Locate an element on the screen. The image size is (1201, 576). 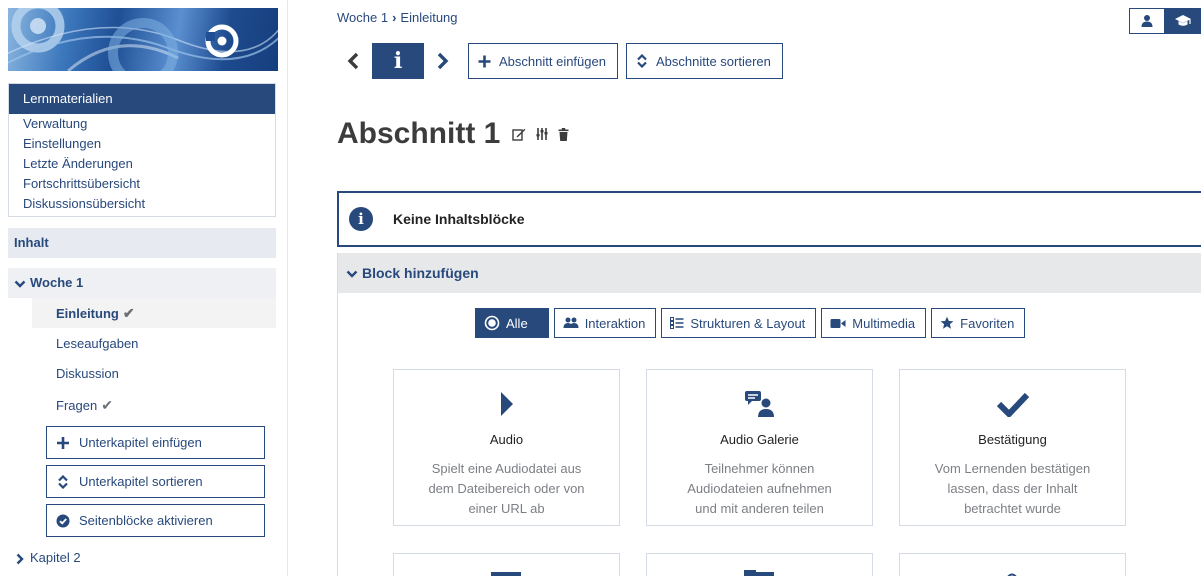
subchapter-label: Fragen is located at coordinates (77, 405).